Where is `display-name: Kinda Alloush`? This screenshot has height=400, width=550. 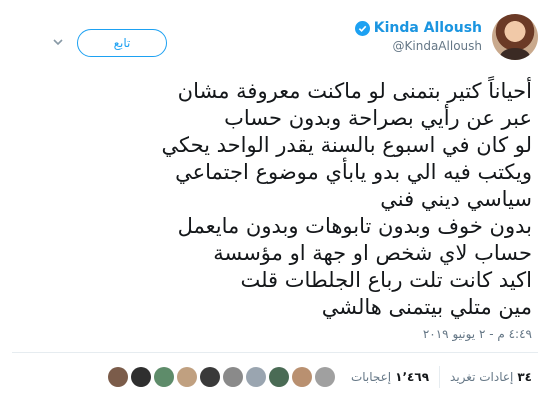 display-name: Kinda Alloush is located at coordinates (428, 28).